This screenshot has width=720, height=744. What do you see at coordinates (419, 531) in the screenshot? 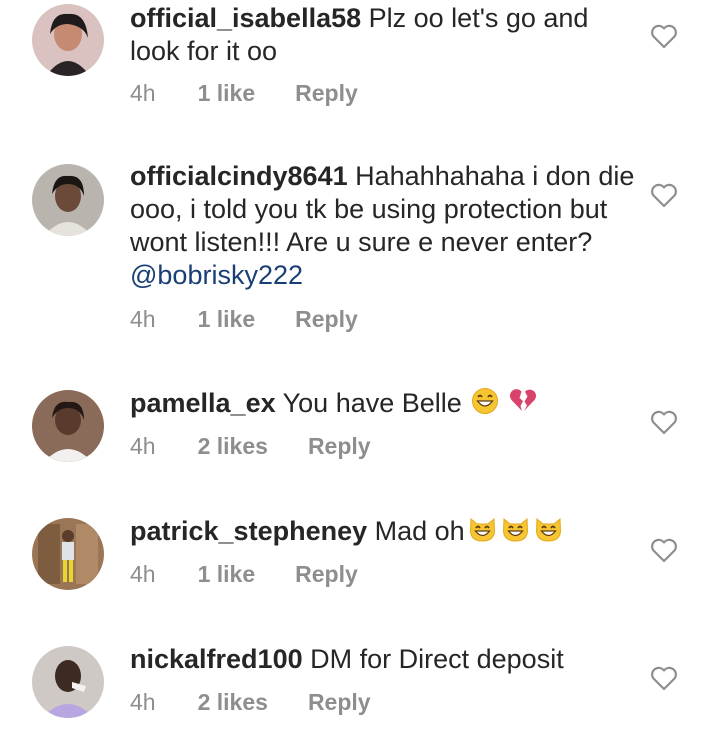
I see `comment-message: Mad oh` at bounding box center [419, 531].